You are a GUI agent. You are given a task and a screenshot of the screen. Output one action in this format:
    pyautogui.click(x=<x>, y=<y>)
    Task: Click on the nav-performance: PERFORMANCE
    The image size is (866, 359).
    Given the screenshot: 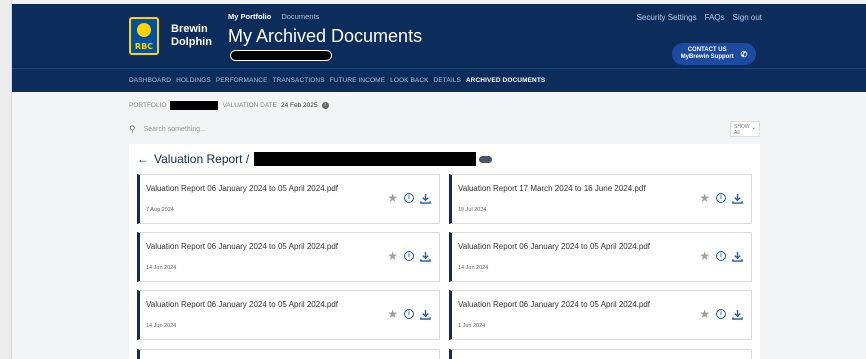 What is the action you would take?
    pyautogui.click(x=242, y=80)
    